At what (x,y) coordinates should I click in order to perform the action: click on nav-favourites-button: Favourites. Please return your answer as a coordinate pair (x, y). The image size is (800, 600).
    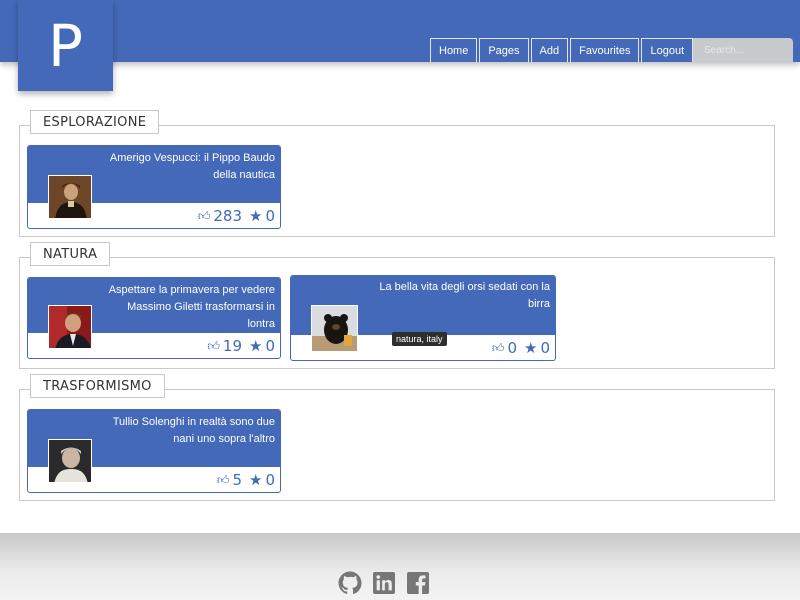
    Looking at the image, I should click on (605, 50).